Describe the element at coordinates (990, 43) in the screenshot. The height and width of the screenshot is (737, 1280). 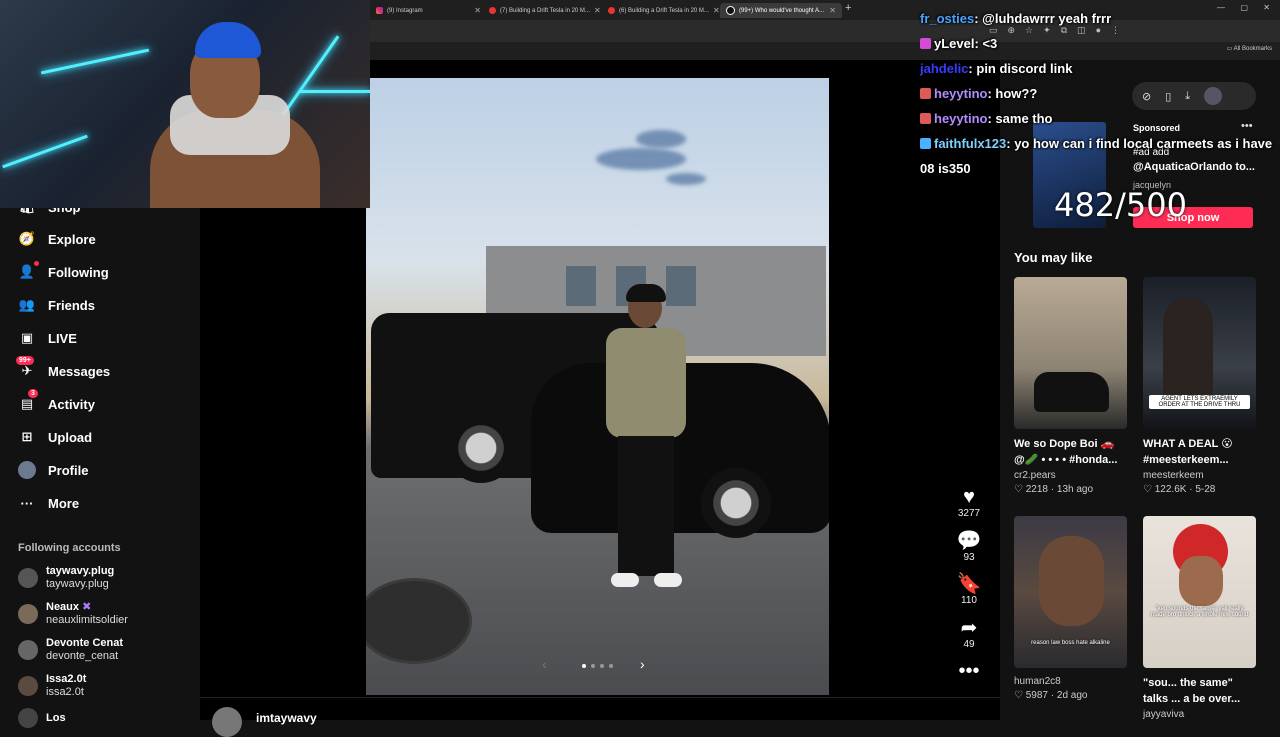
I see `chat-text: <3` at that location.